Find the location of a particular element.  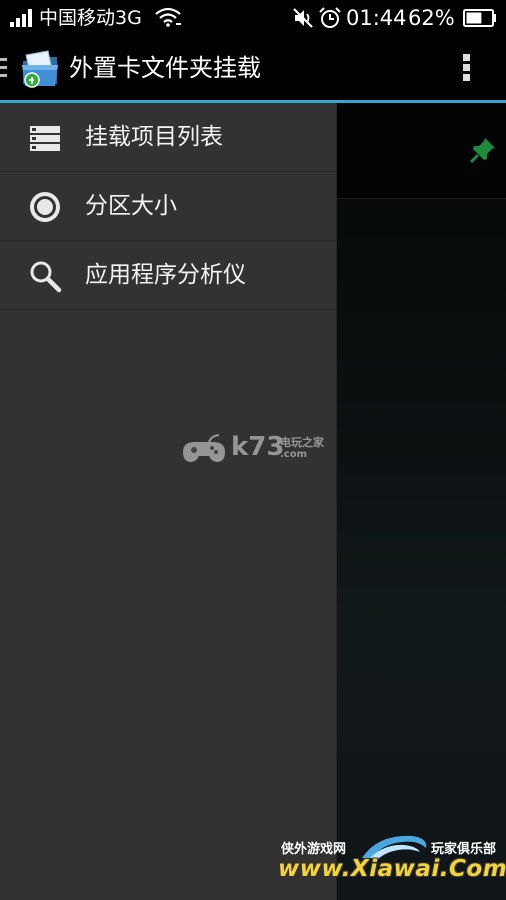

k73-tagline: 电玩之家 is located at coordinates (302, 442).